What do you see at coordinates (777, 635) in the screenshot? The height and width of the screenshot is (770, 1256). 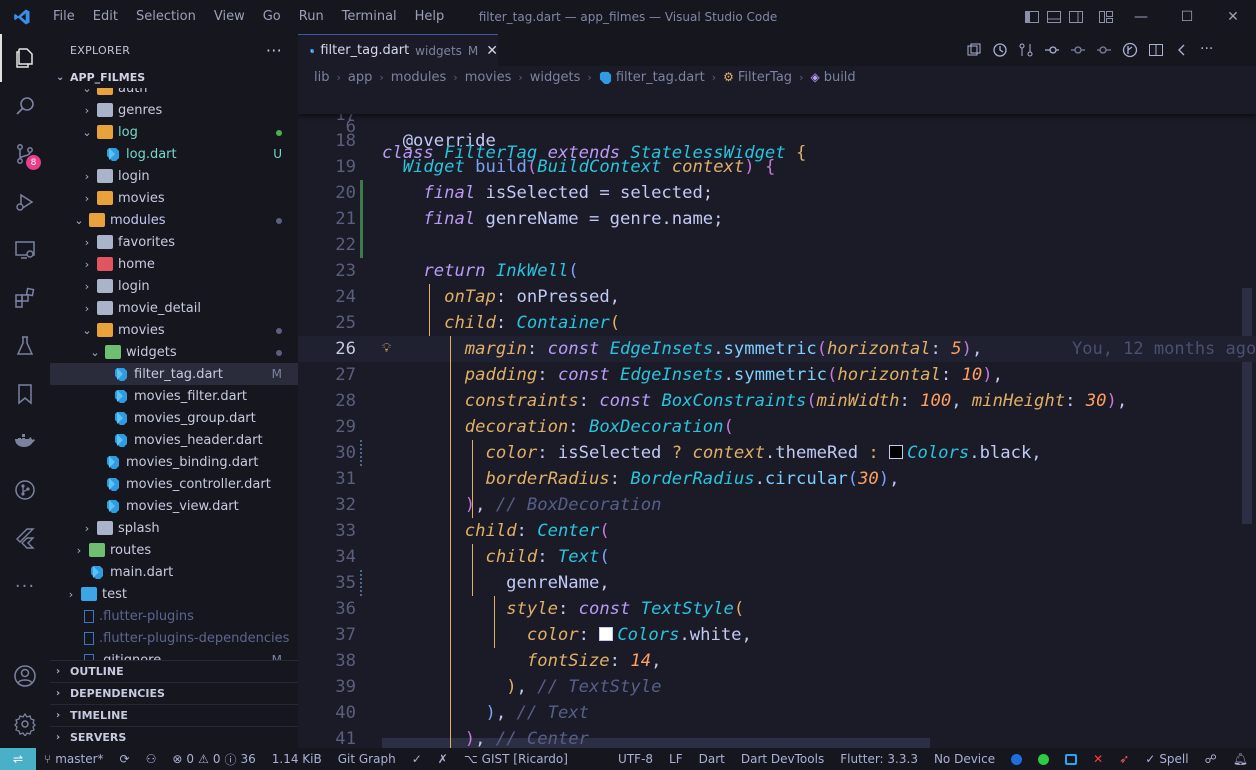 I see `code-line: 37 color: Colors.white,` at bounding box center [777, 635].